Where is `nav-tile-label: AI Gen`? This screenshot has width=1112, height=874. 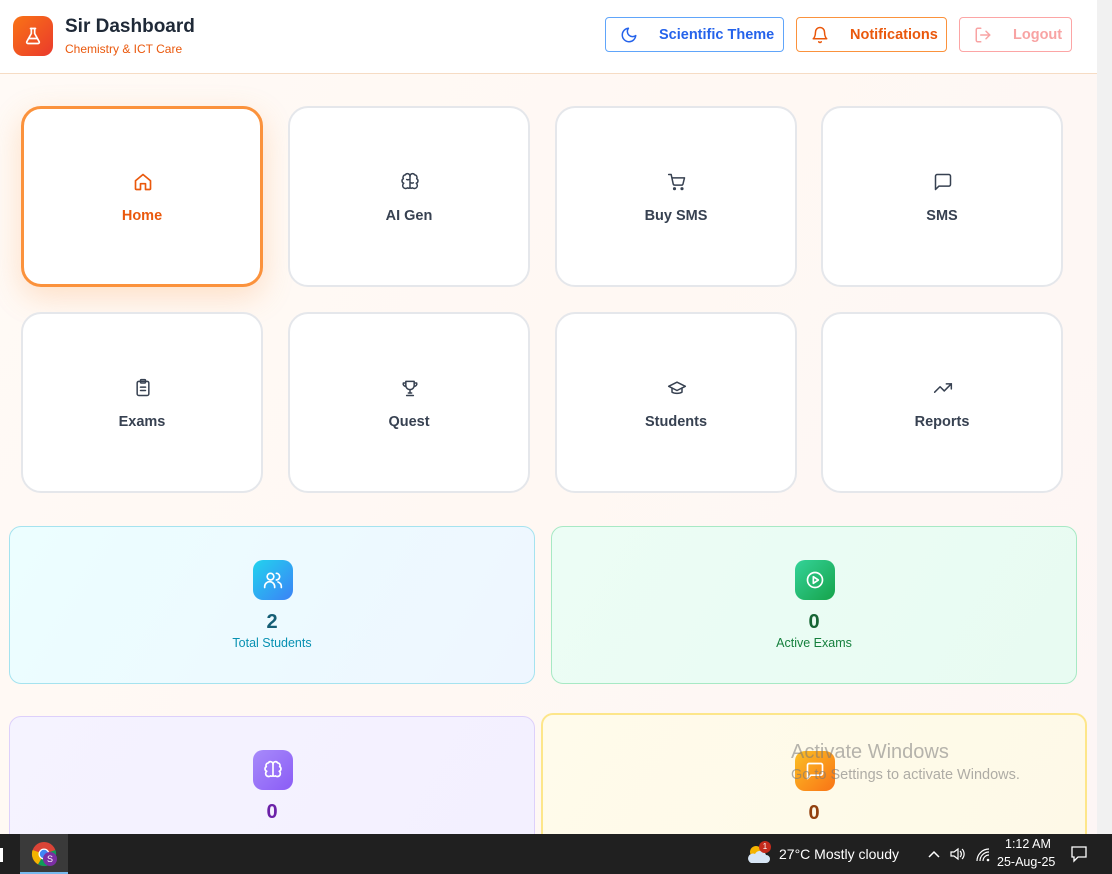 nav-tile-label: AI Gen is located at coordinates (409, 216).